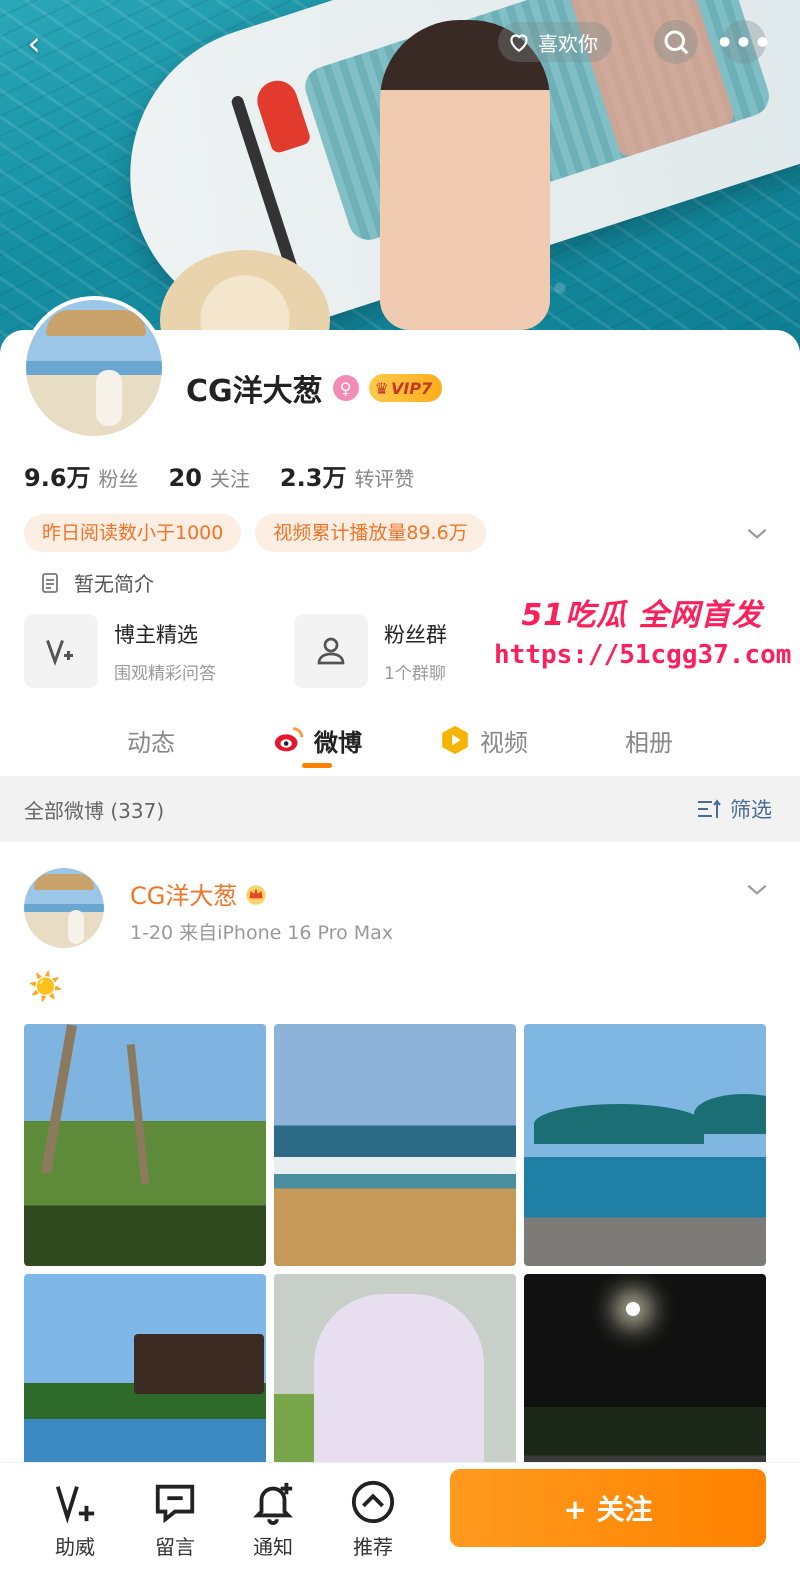 The width and height of the screenshot is (800, 1584). I want to click on filter-icon, so click(709, 808).